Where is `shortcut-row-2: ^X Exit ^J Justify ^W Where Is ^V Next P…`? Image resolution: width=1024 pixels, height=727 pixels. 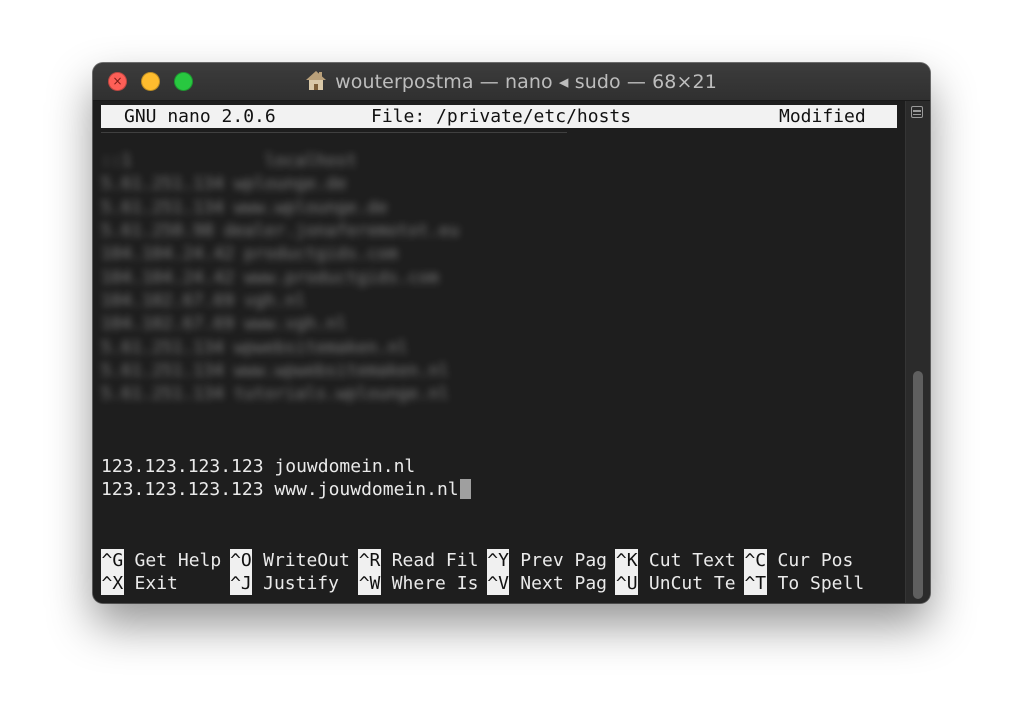
shortcut-row-2: ^X Exit ^J Justify ^W Where Is ^V Next P… is located at coordinates (487, 583).